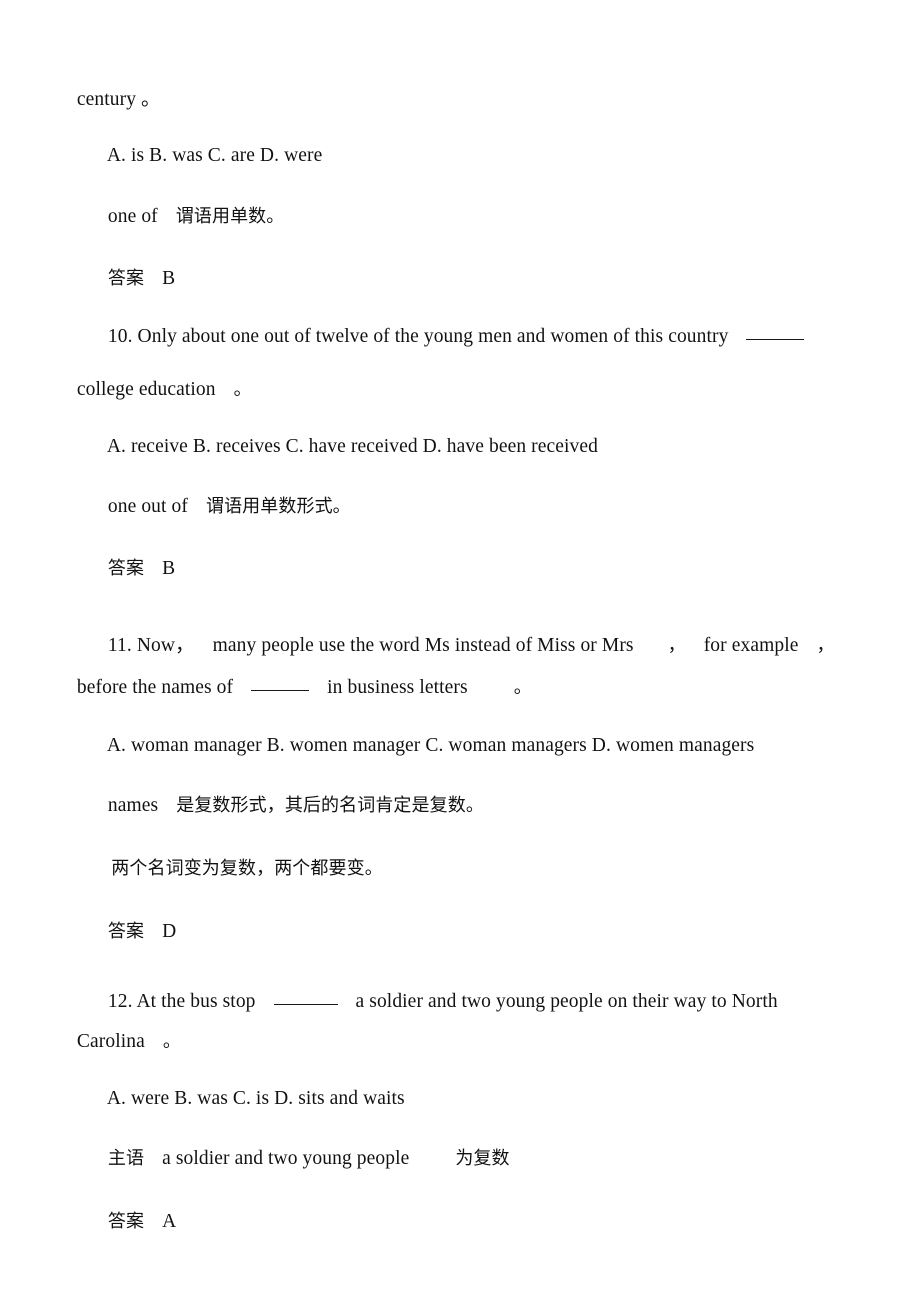  I want to click on q9-answer-value: B, so click(169, 278).